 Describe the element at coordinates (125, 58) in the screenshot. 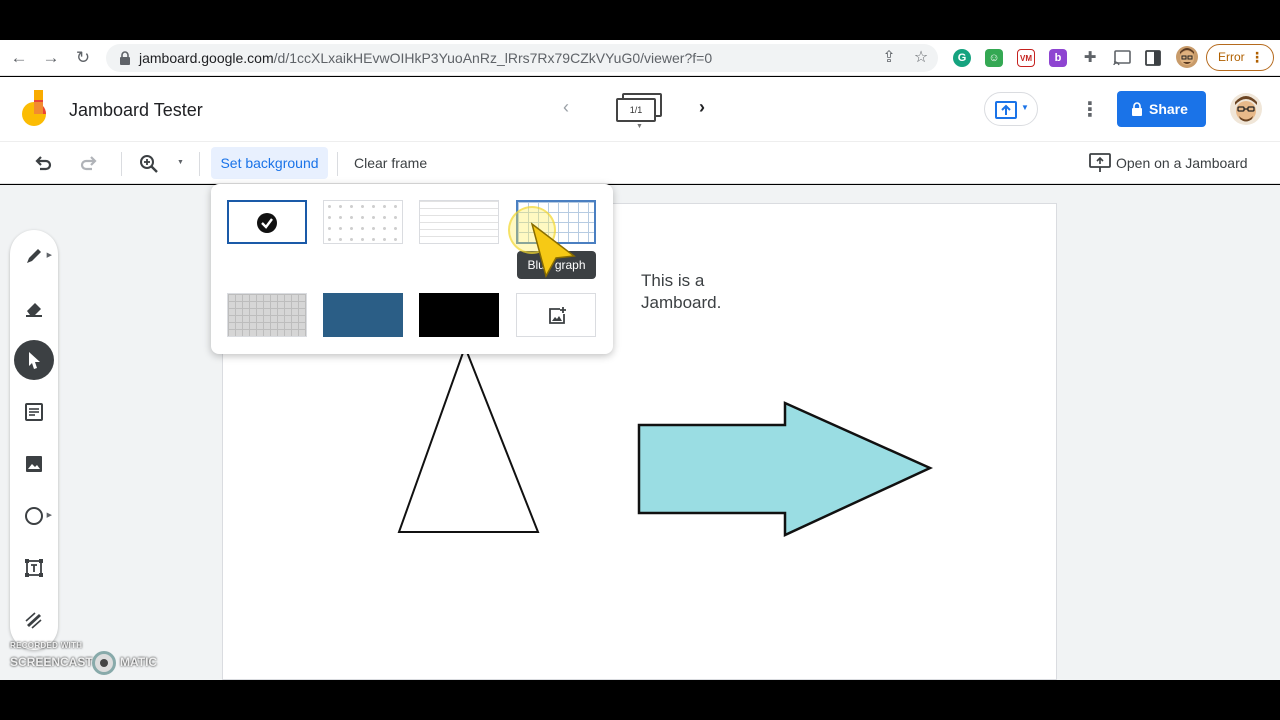

I see `lock-icon` at that location.